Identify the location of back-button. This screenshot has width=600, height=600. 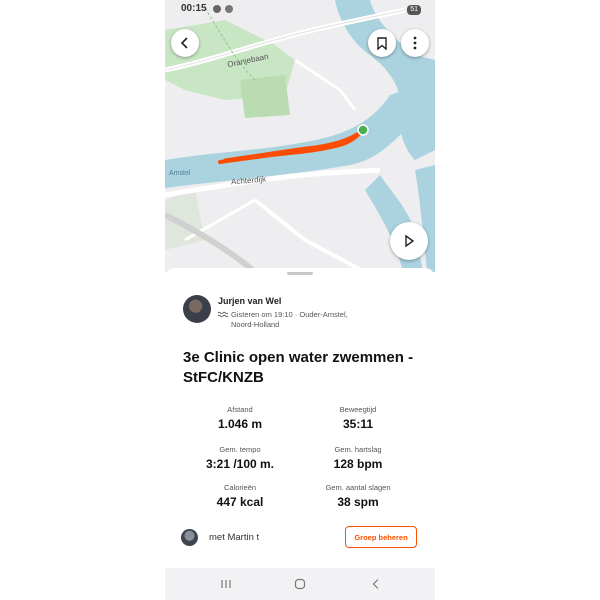
(185, 43).